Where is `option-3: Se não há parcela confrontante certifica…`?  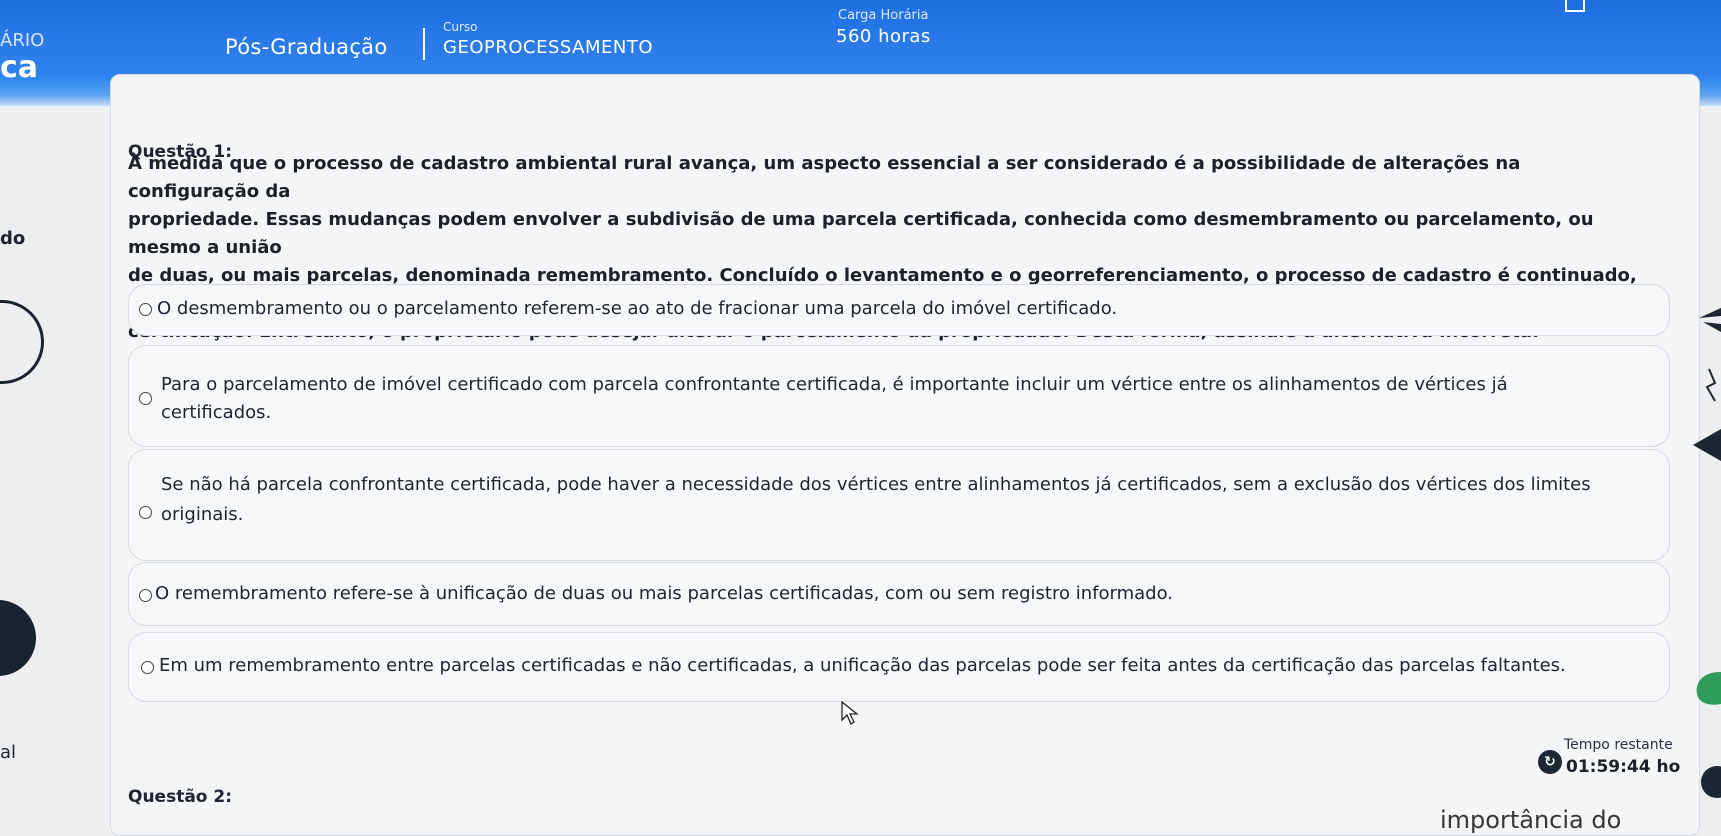
option-3: Se não há parcela confrontante certifica… is located at coordinates (899, 505).